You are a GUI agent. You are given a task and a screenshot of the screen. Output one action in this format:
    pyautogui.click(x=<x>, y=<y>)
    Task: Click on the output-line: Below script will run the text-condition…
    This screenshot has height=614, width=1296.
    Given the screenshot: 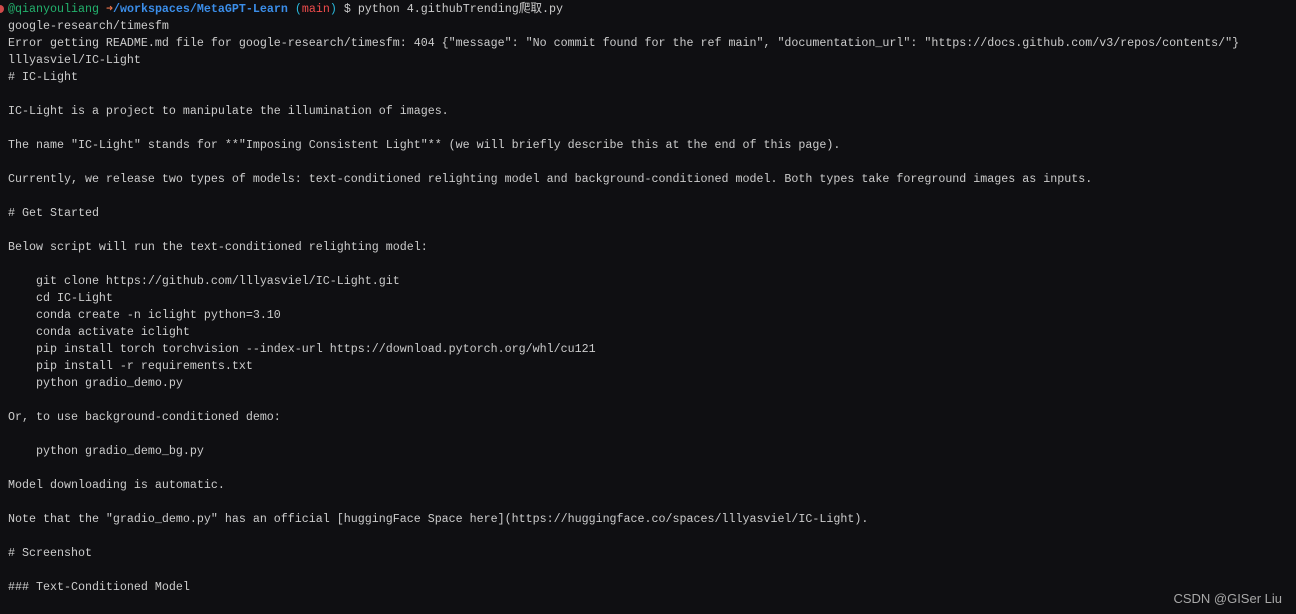 What is the action you would take?
    pyautogui.click(x=218, y=247)
    